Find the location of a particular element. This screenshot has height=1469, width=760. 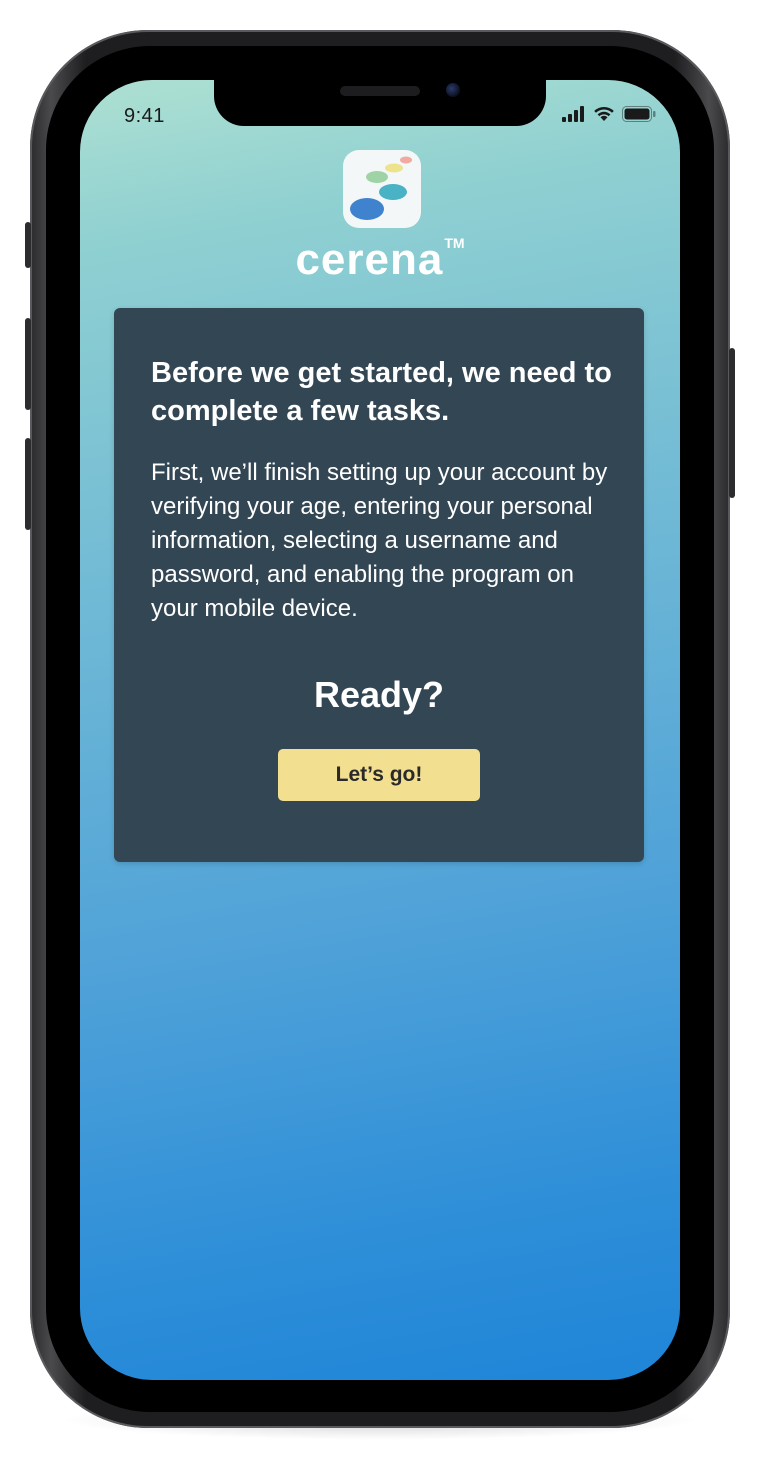

ready-prompt: Ready? is located at coordinates (379, 694).